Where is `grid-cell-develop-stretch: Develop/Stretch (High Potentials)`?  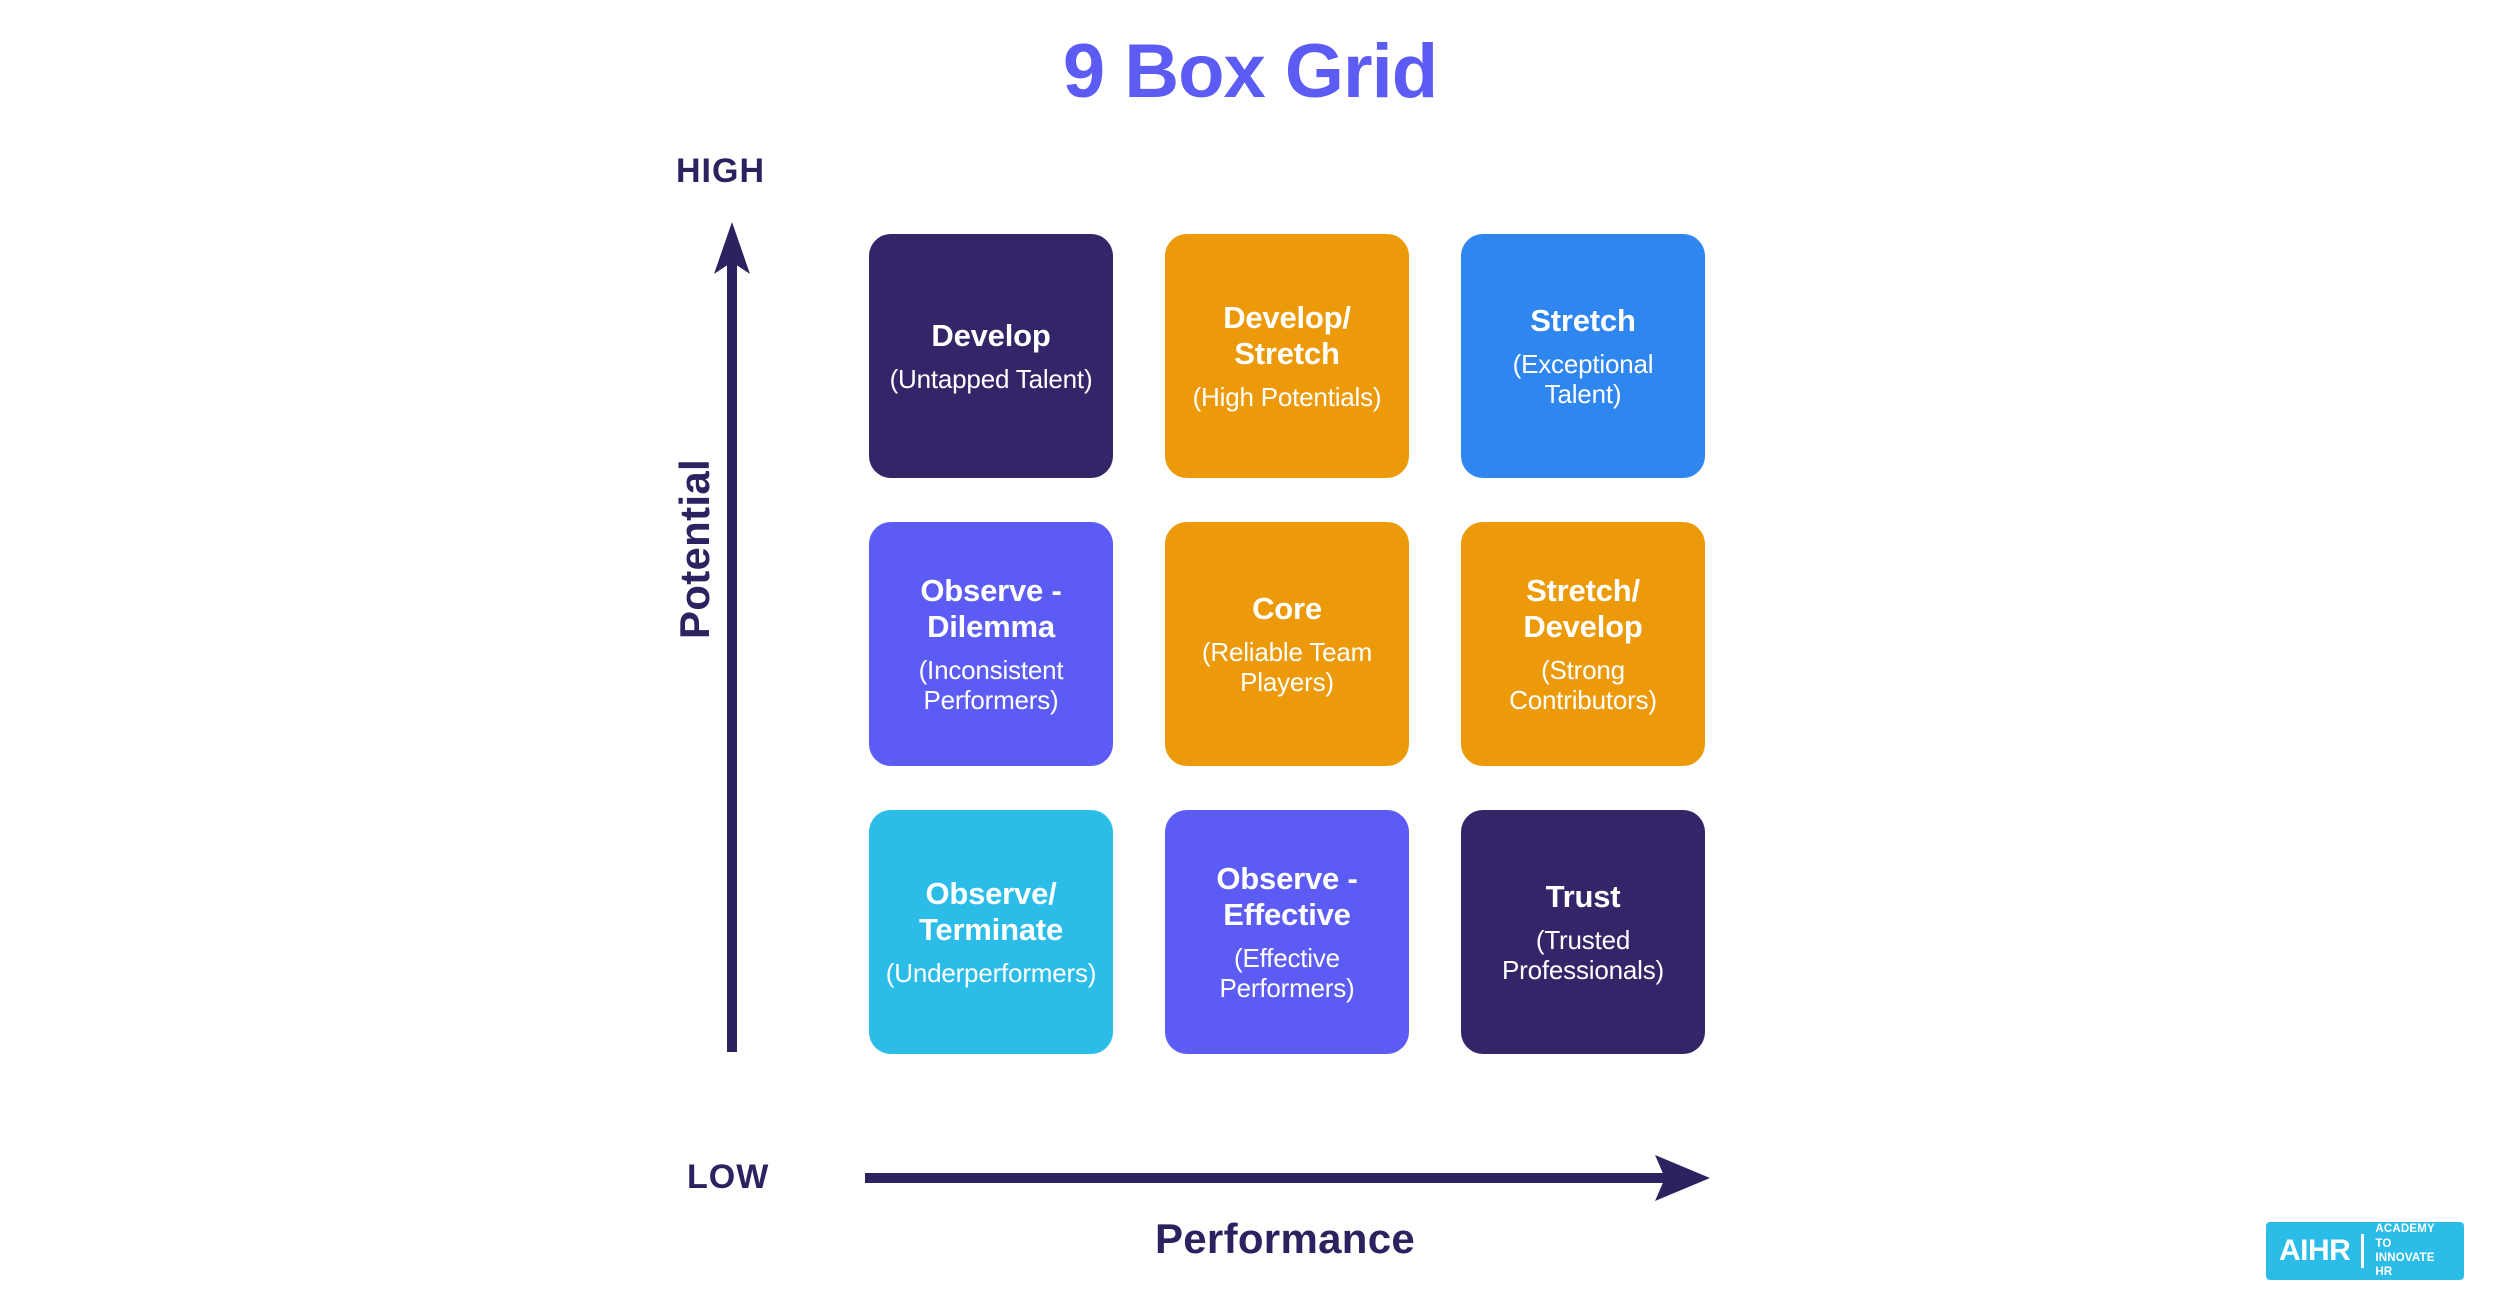
grid-cell-develop-stretch: Develop/Stretch (High Potentials) is located at coordinates (1287, 356).